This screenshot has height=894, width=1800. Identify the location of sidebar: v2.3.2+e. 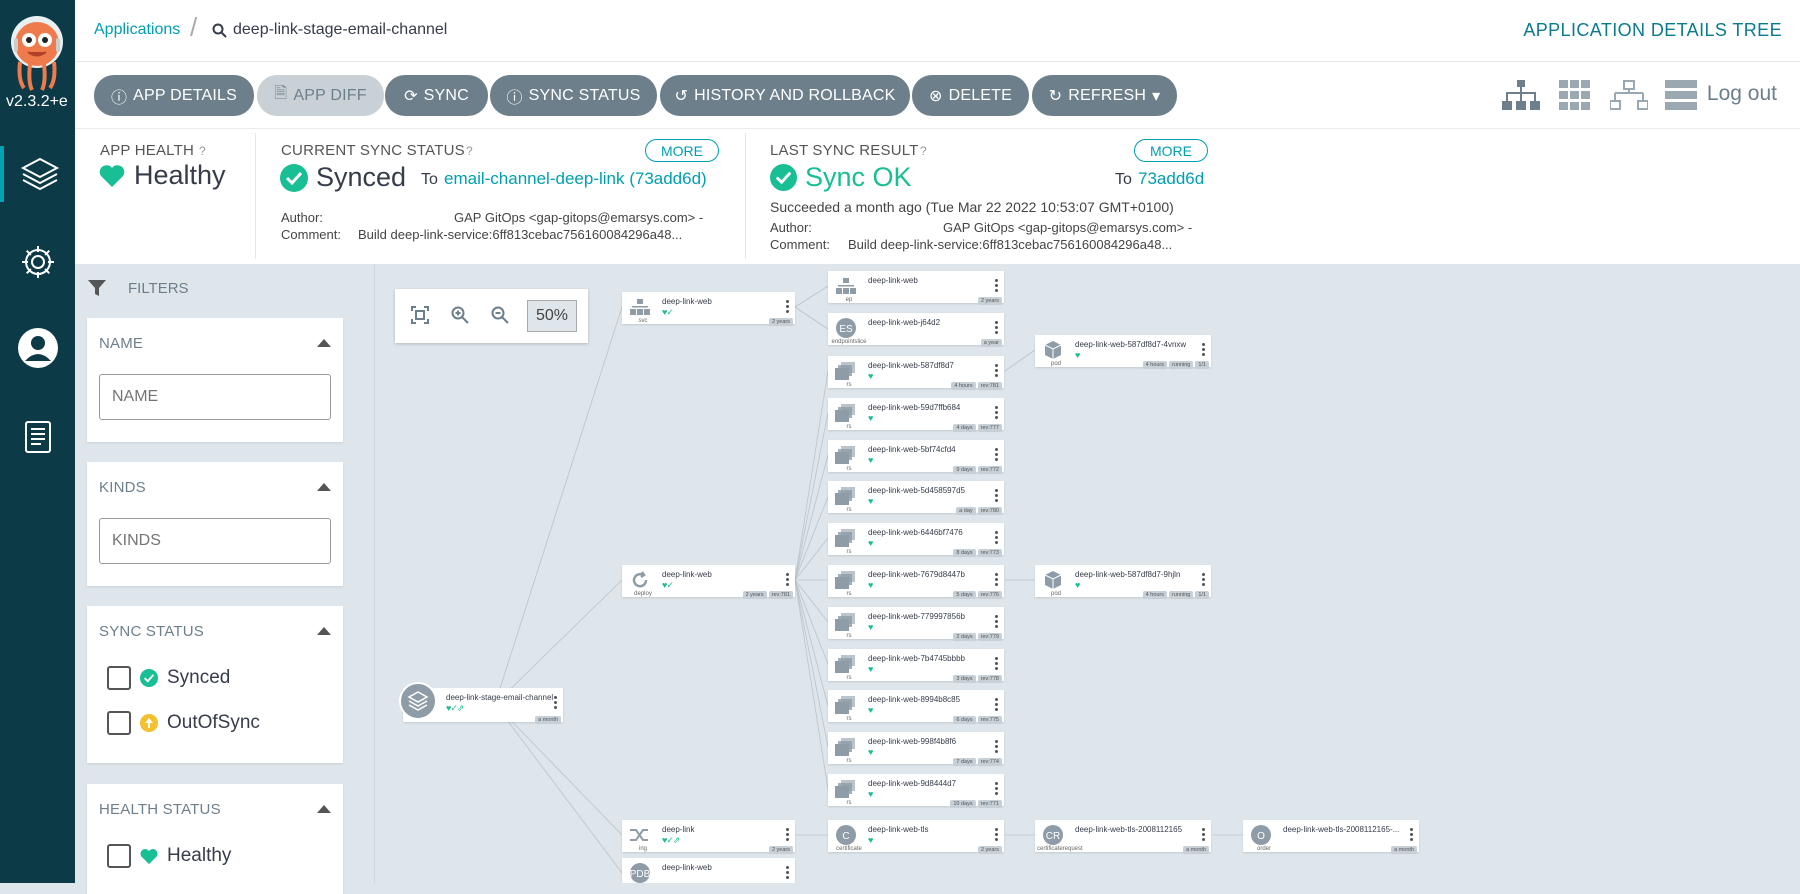
(37, 441).